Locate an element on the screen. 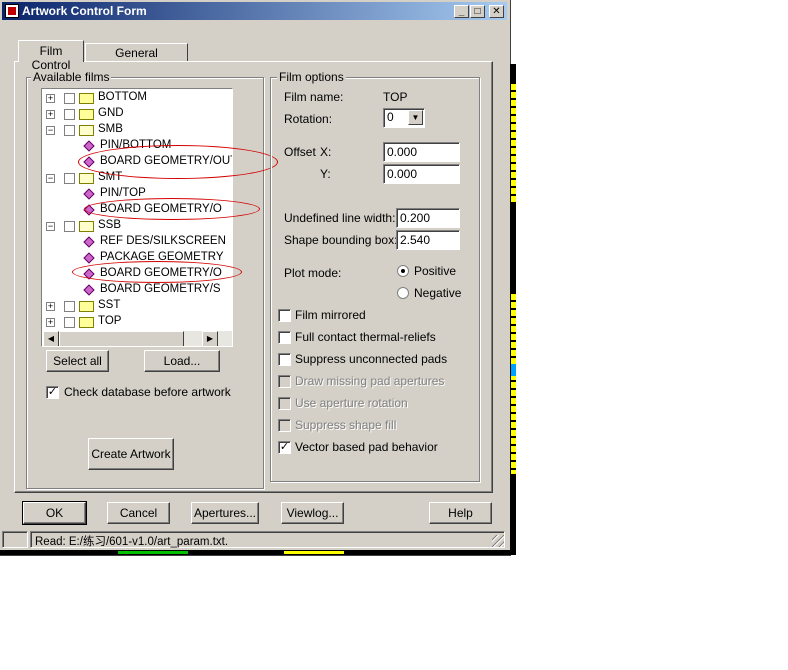  maximize-button: □ is located at coordinates (477, 11).